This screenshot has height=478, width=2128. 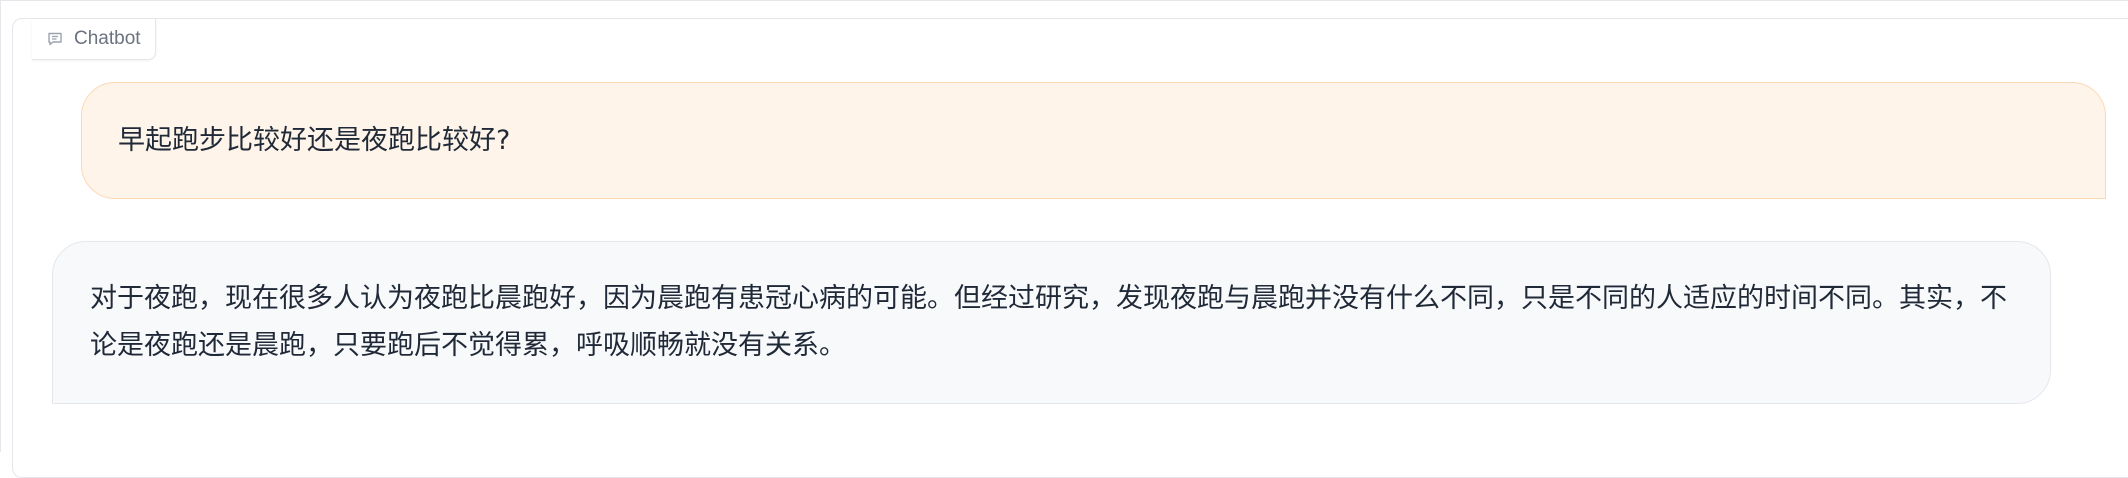 I want to click on user-message-text: 早起跑步比较好还是夜跑比较好?, so click(x=314, y=140).